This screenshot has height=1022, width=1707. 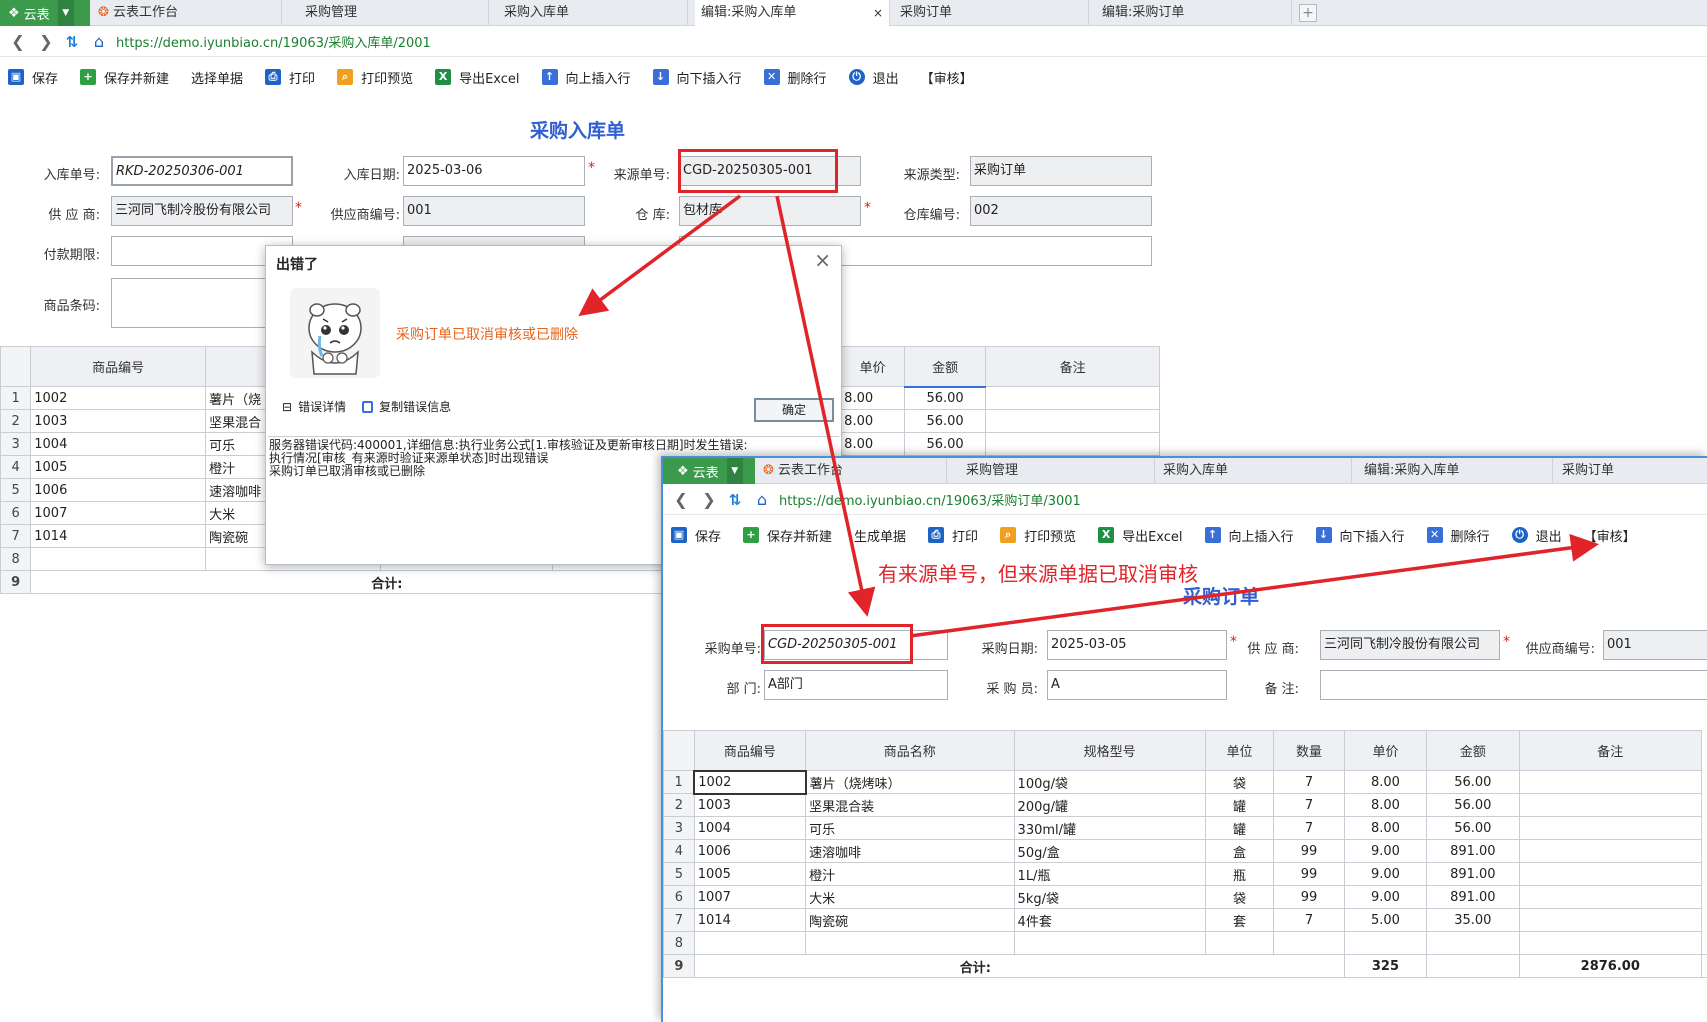 What do you see at coordinates (1109, 782) in the screenshot?
I see `cell-spec: 100g/袋` at bounding box center [1109, 782].